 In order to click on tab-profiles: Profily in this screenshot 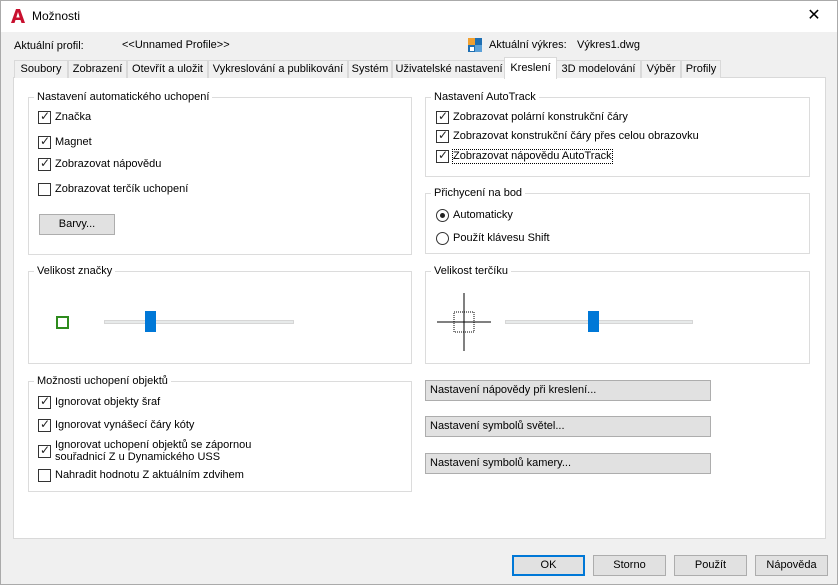, I will do `click(701, 69)`.